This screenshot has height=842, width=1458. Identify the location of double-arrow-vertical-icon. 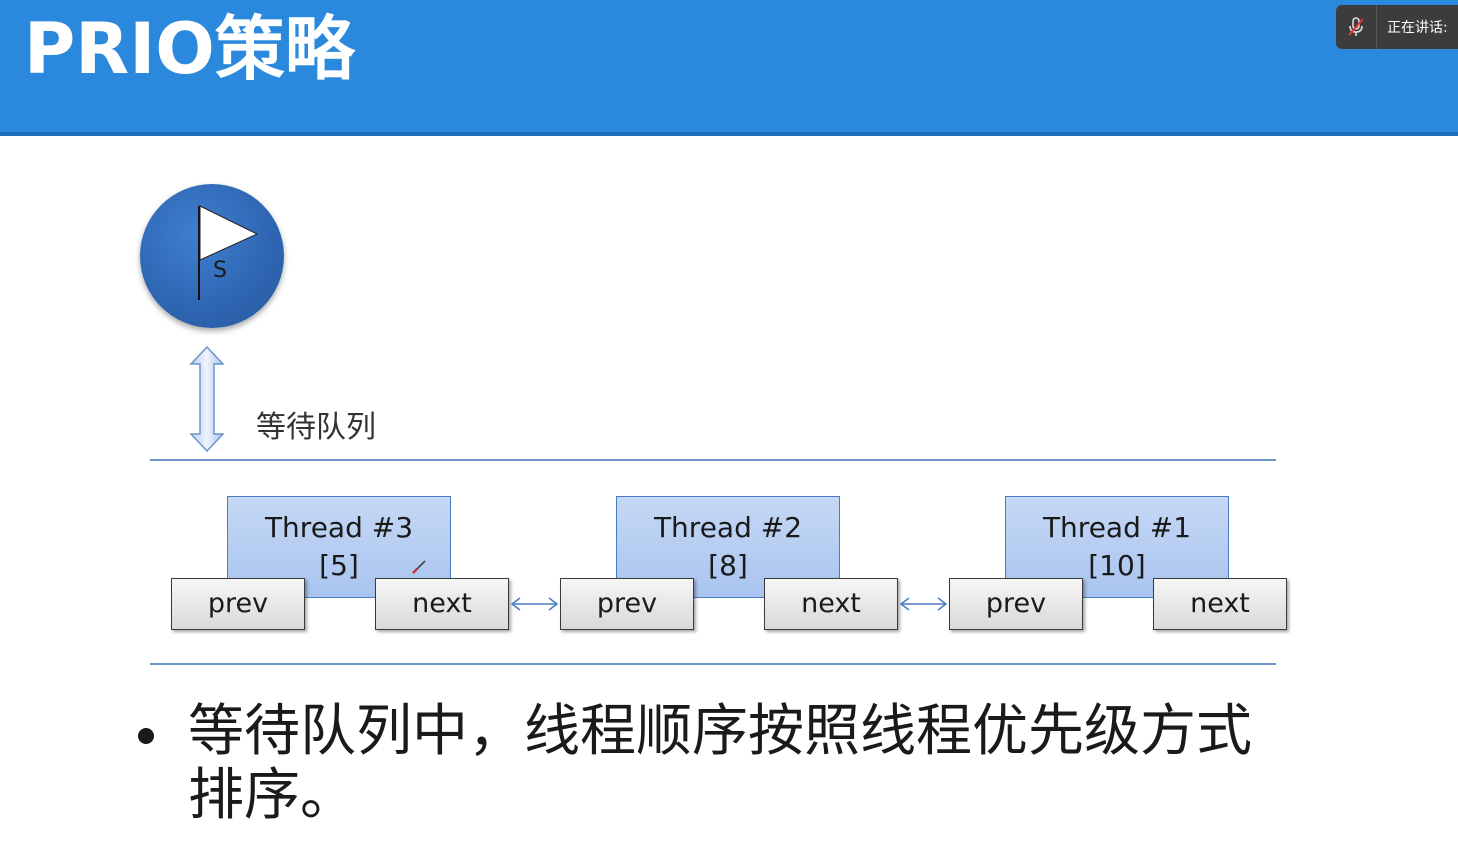
(207, 400).